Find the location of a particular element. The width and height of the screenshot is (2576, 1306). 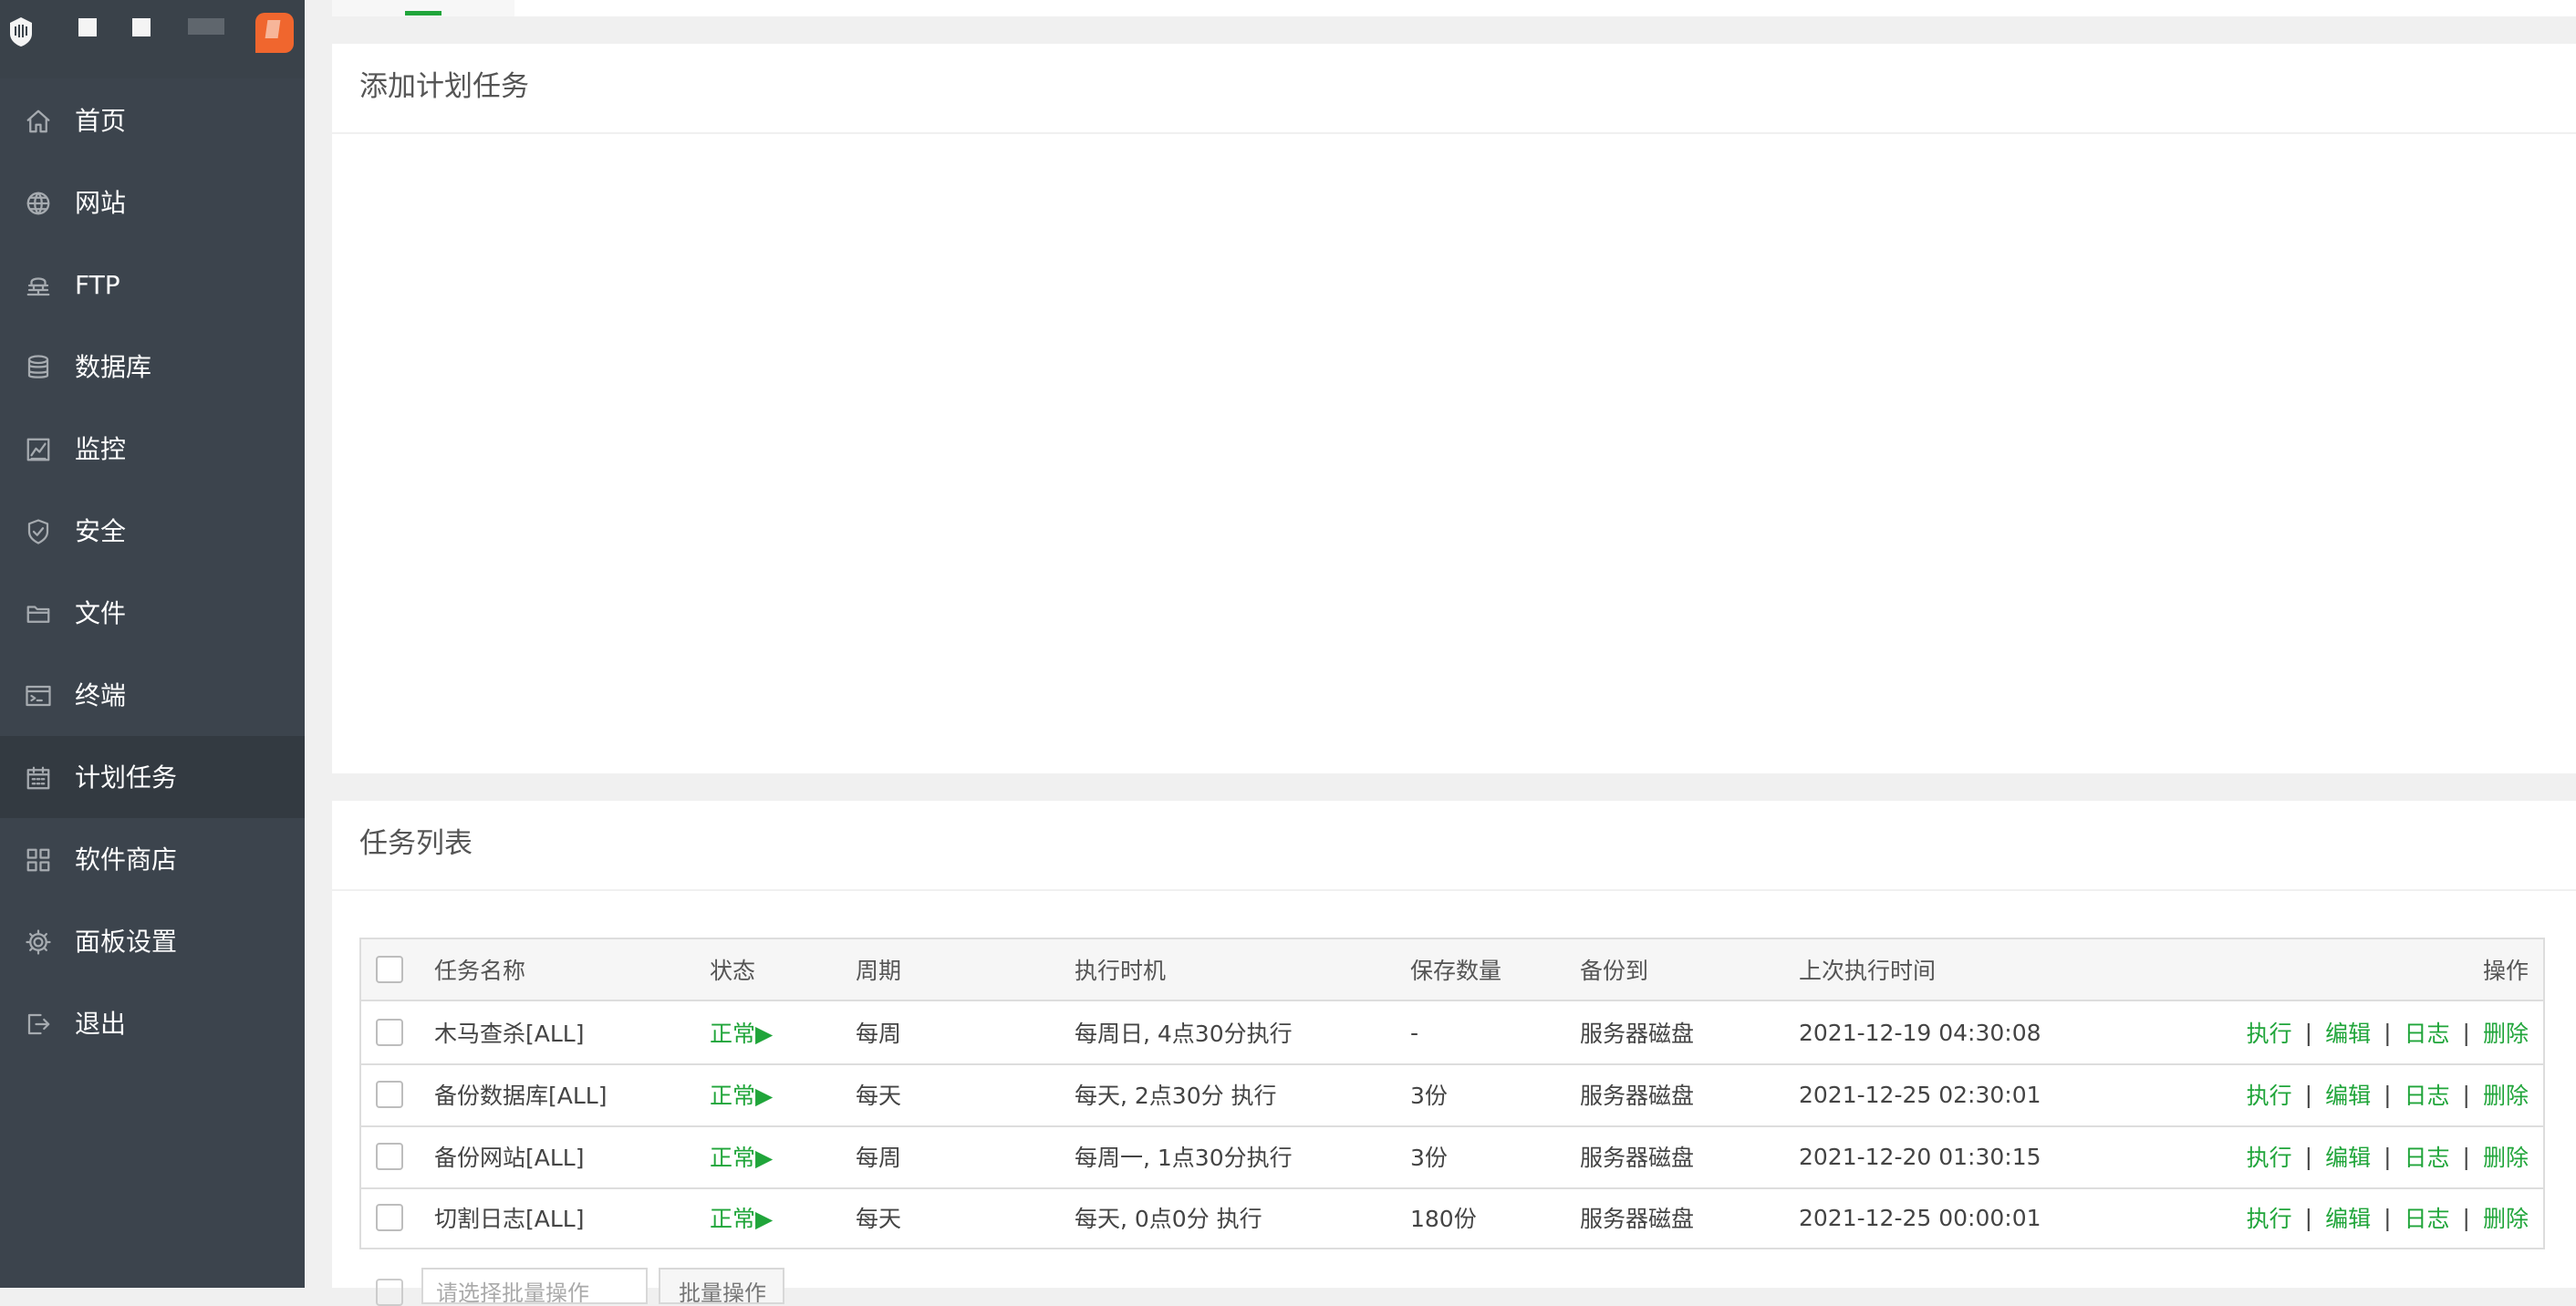

task-last-run: 2021-12-25 00:00:01 is located at coordinates (1920, 1217).